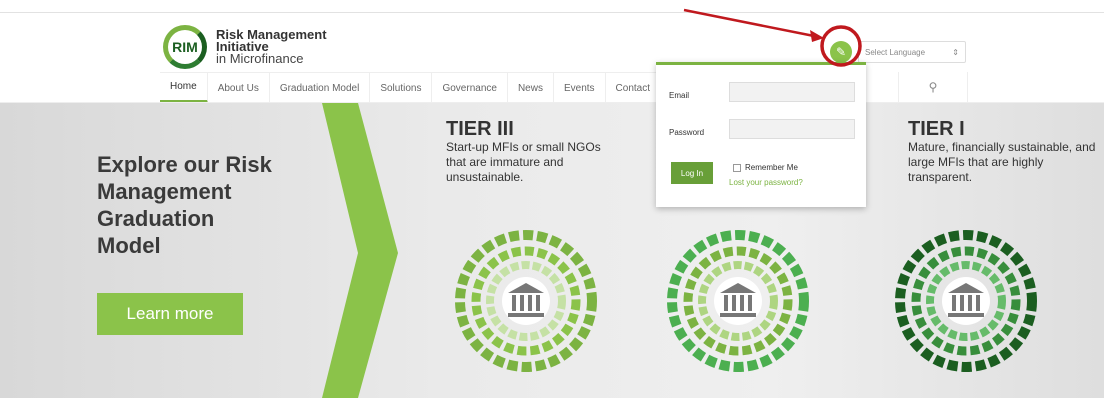  What do you see at coordinates (679, 95) in the screenshot?
I see `email-label: Email` at bounding box center [679, 95].